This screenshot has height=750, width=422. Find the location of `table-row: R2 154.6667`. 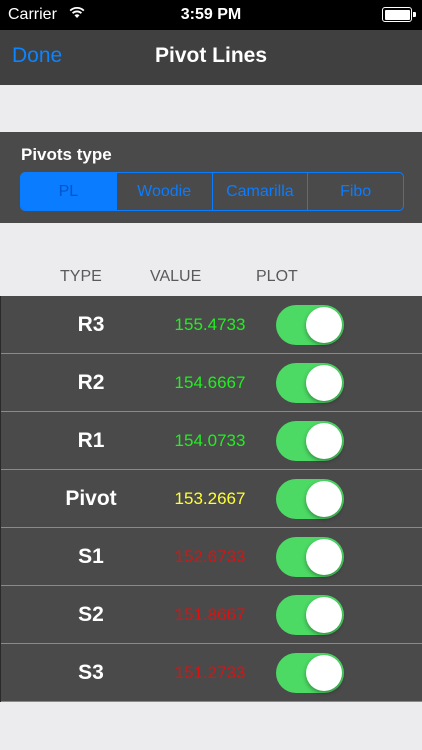

table-row: R2 154.6667 is located at coordinates (211, 383).